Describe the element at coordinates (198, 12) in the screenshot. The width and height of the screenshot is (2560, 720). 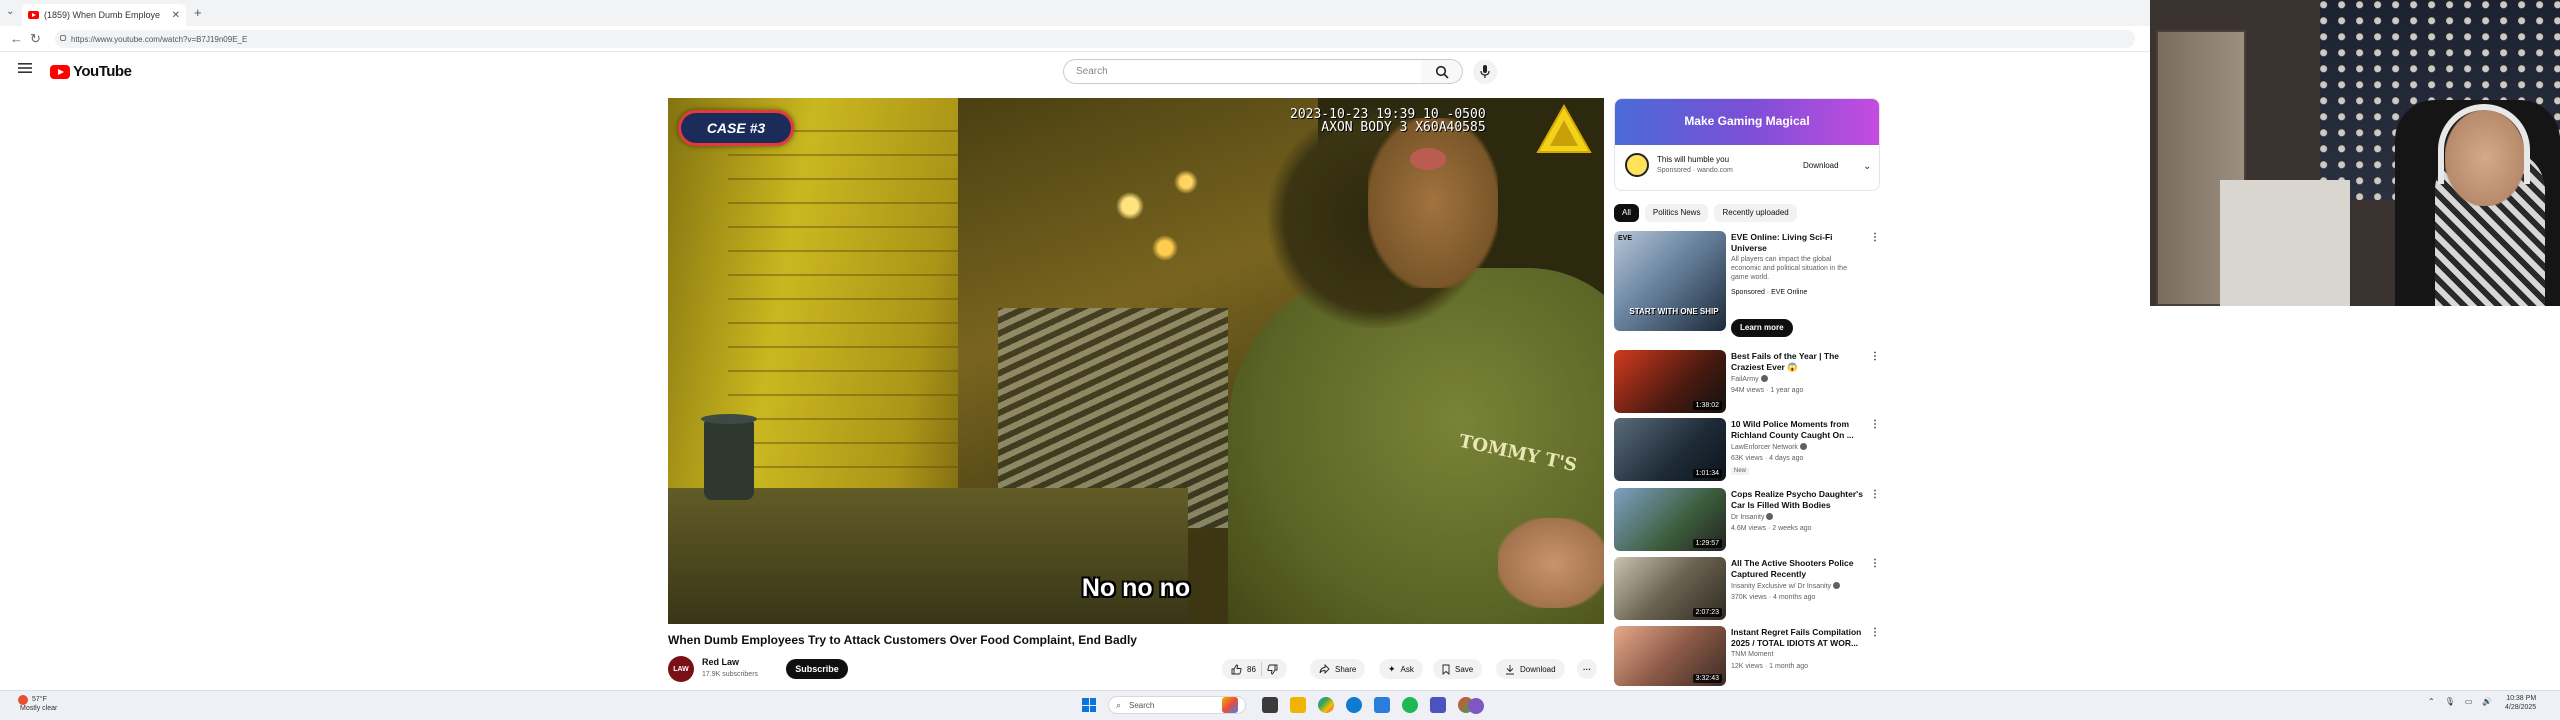
I see `new-tab-icon: +` at that location.